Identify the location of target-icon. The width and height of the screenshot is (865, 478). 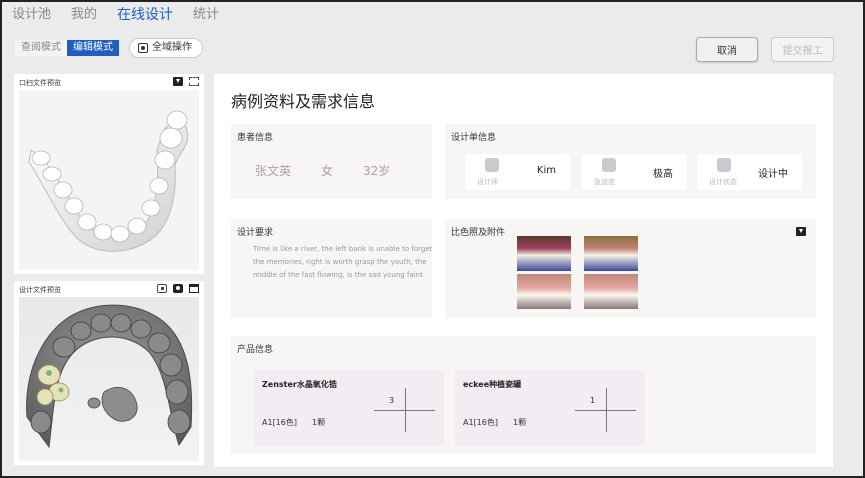
(143, 48).